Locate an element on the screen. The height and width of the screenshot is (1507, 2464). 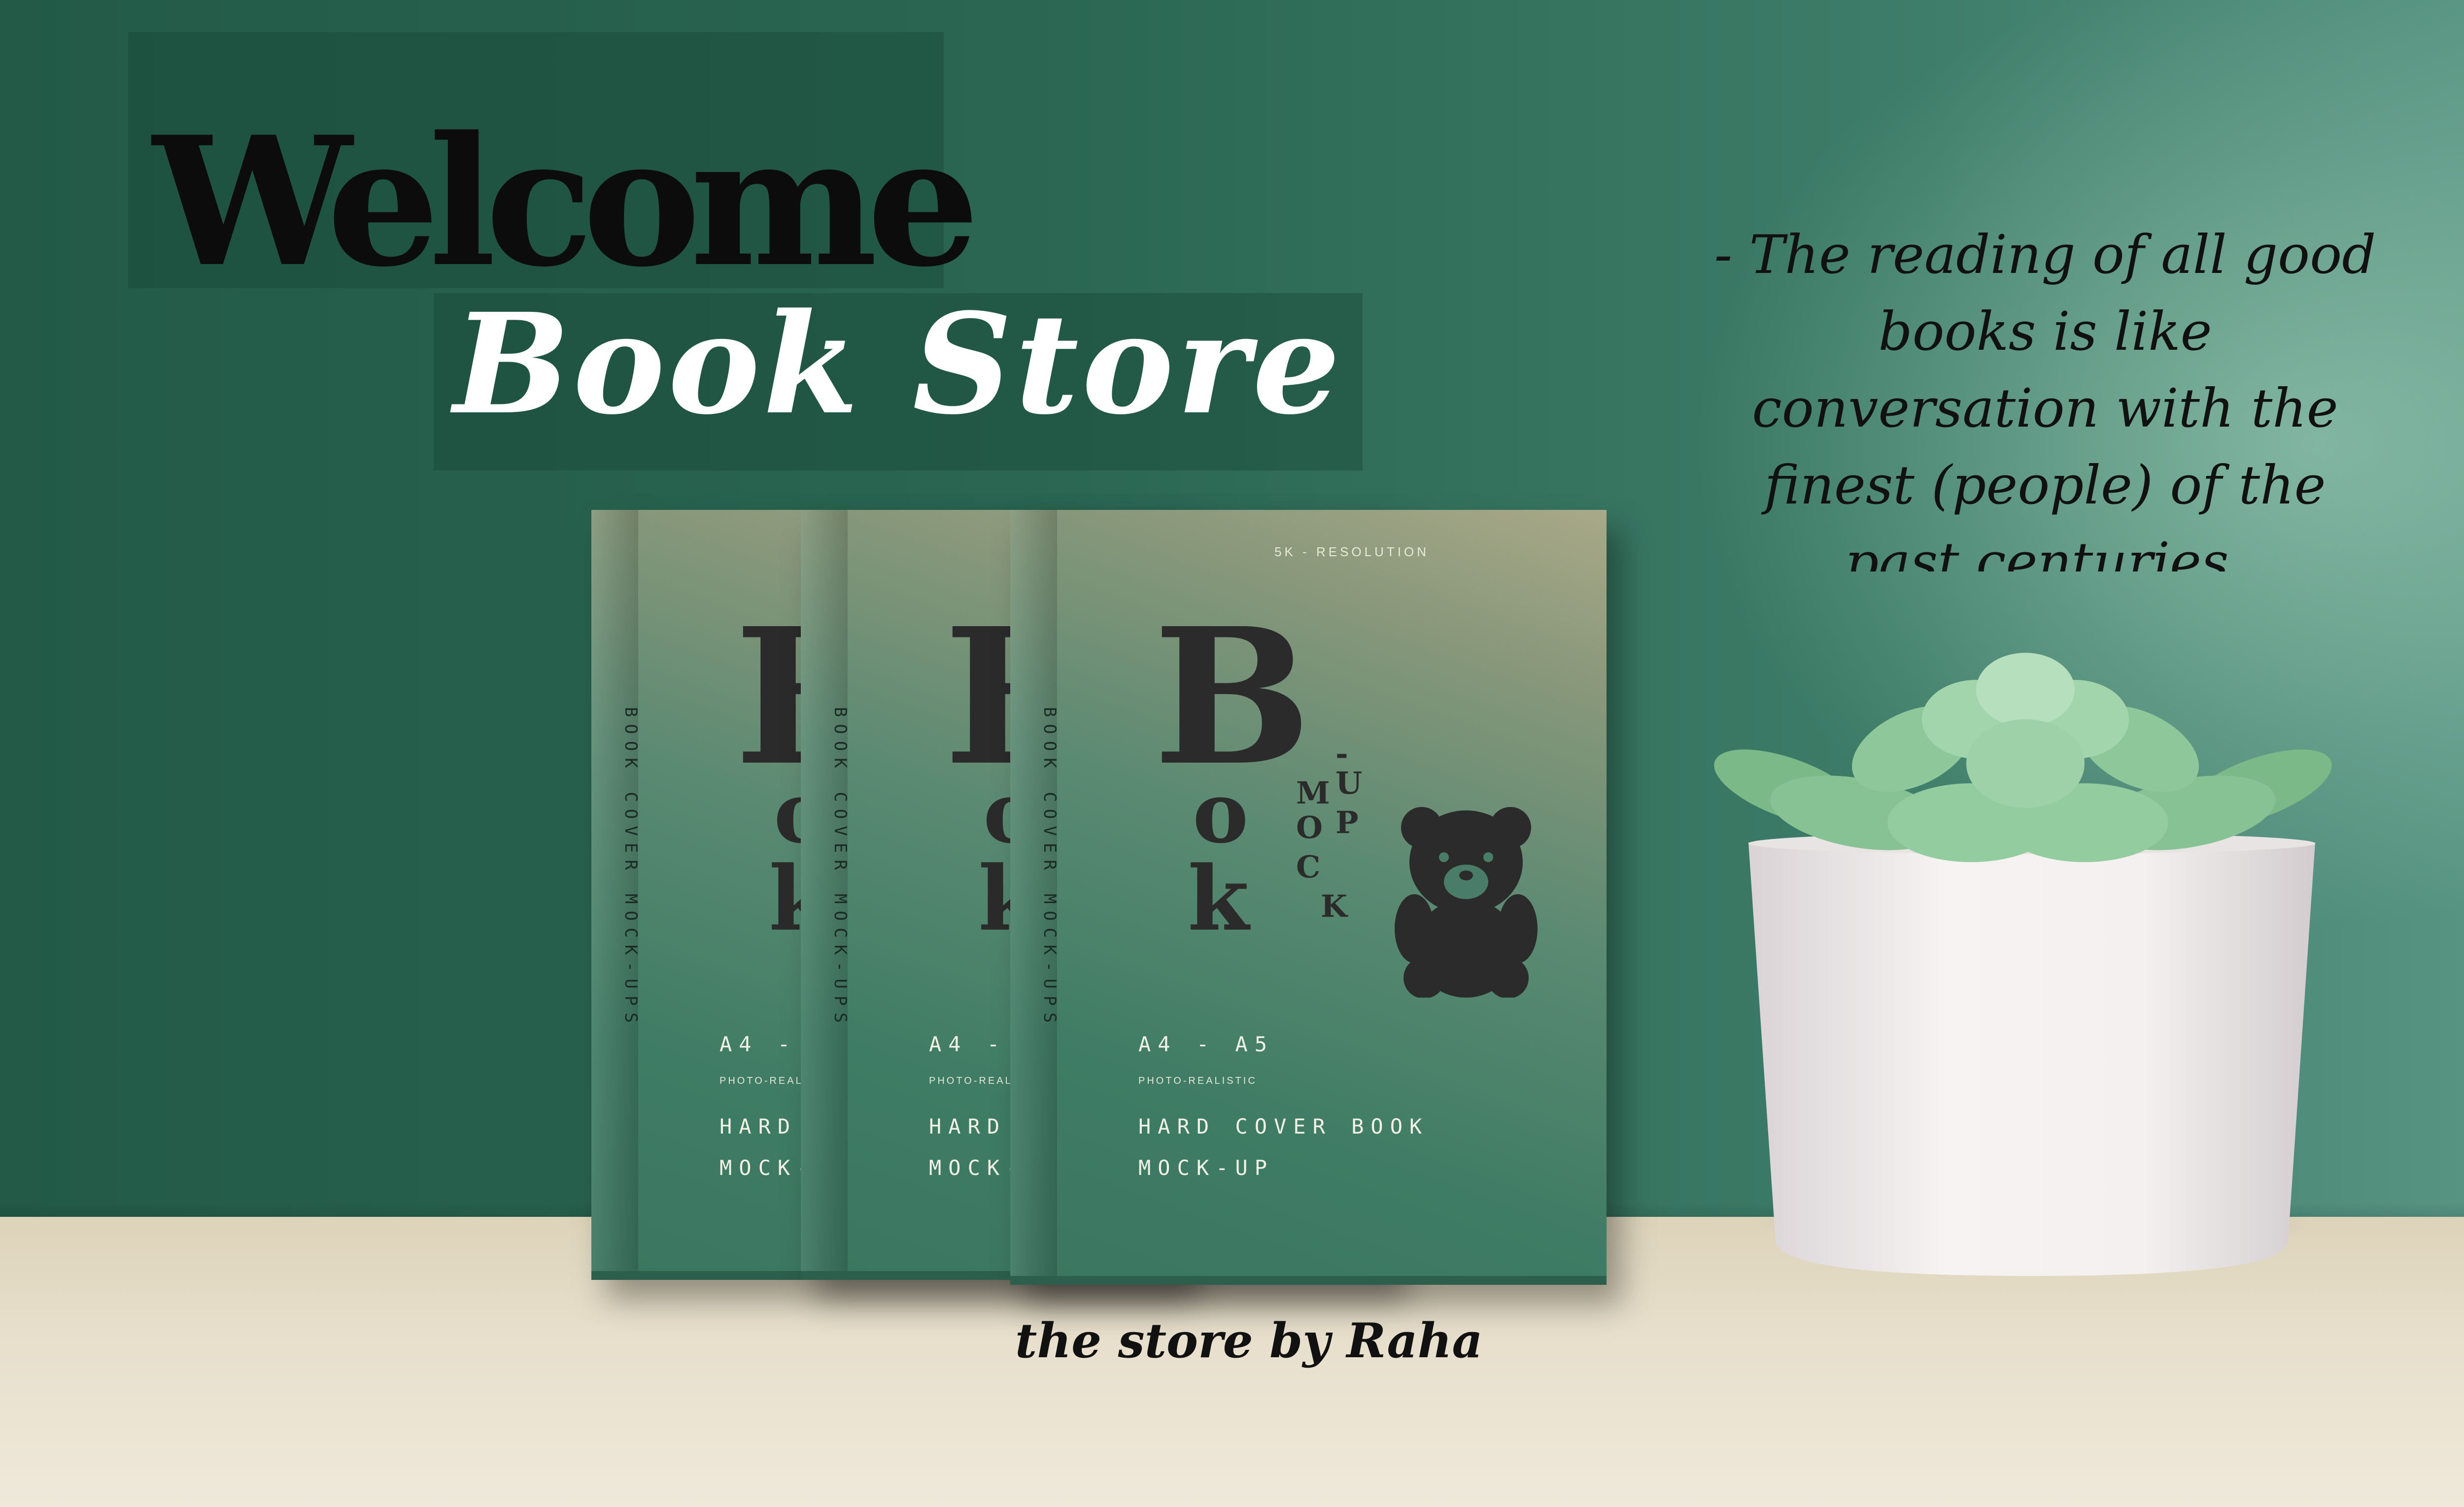
mockup-letter: C is located at coordinates (1308, 867).